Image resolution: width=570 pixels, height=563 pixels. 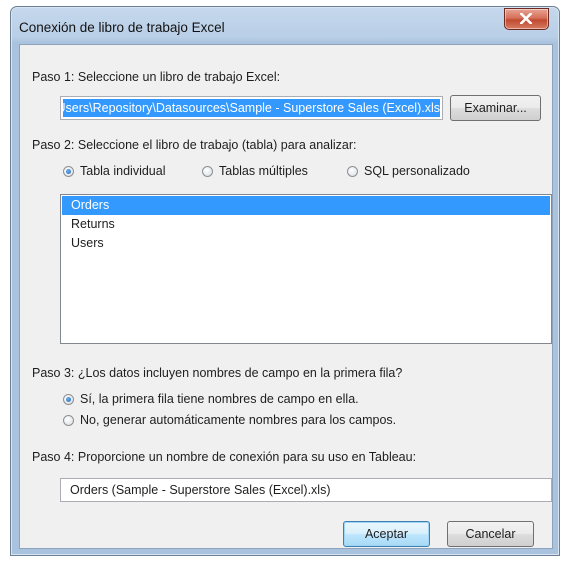 What do you see at coordinates (417, 171) in the screenshot?
I see `radio-custom-sql-label: SQL personalizado` at bounding box center [417, 171].